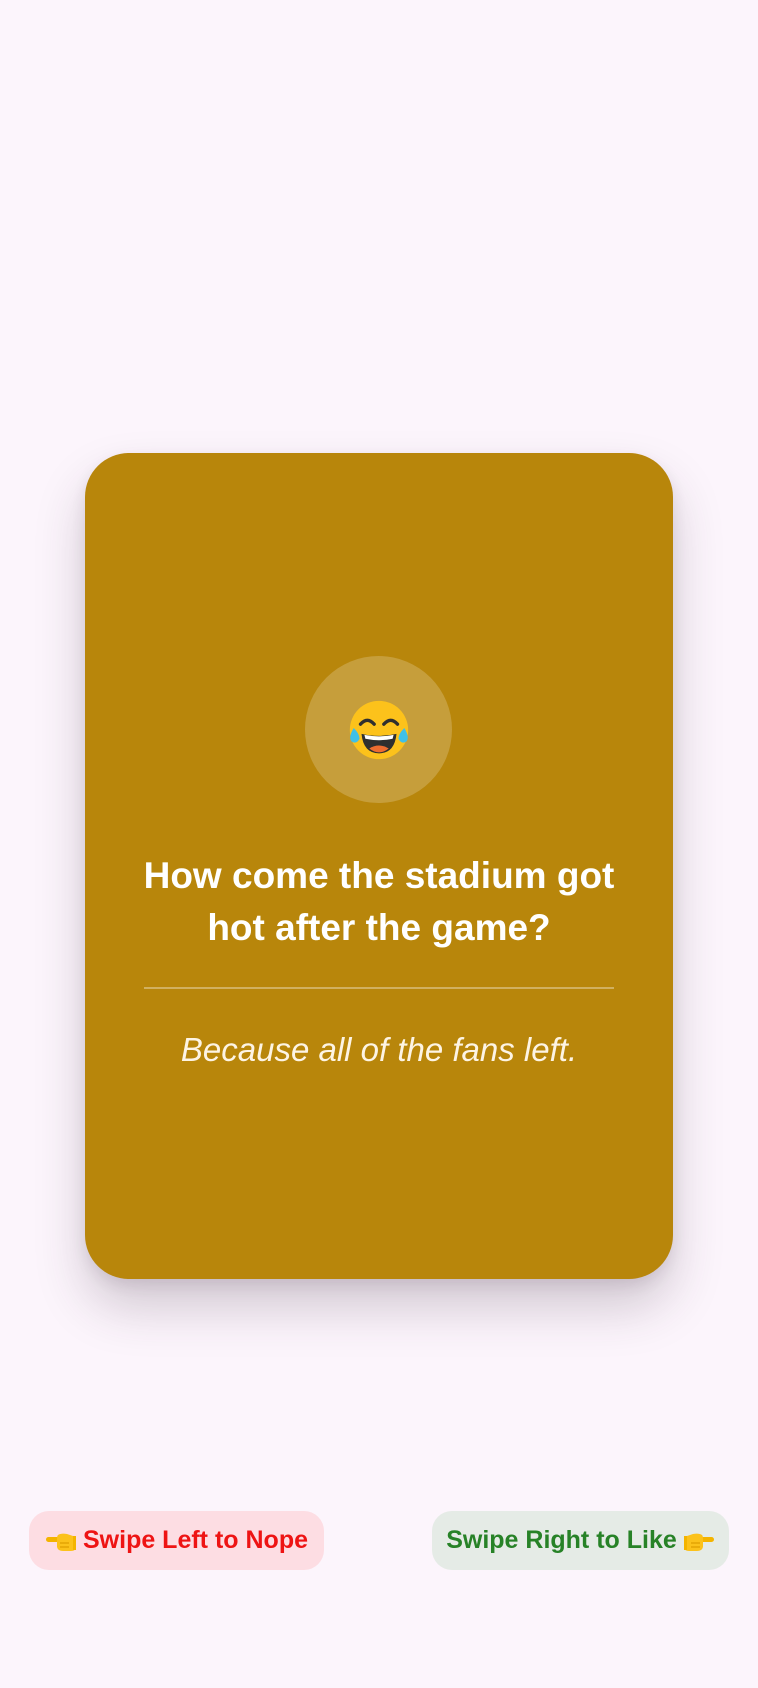 Image resolution: width=758 pixels, height=1688 pixels. I want to click on divider, so click(379, 988).